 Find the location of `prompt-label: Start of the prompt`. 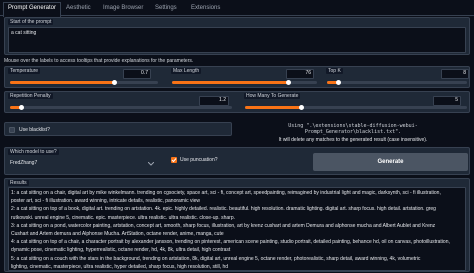

prompt-label: Start of the prompt is located at coordinates (31, 22).